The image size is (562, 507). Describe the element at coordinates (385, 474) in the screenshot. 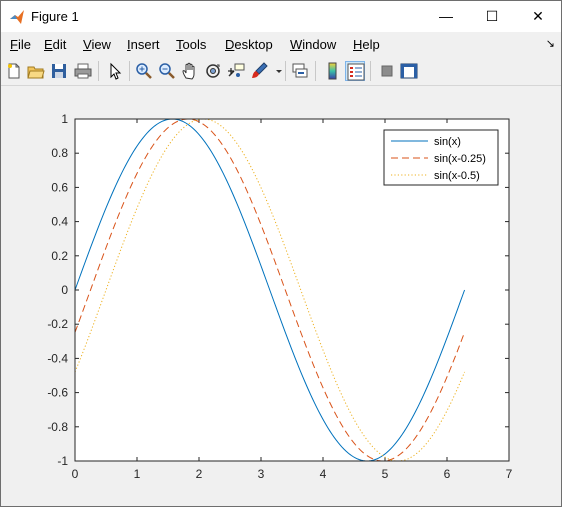

I see `x-tick-label: 5` at that location.